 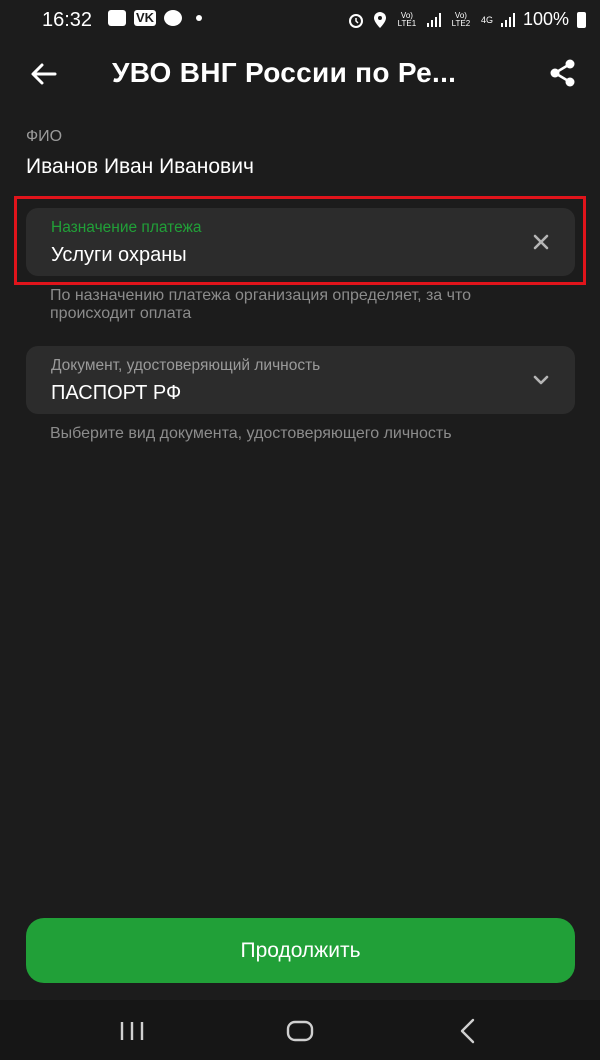 What do you see at coordinates (186, 365) in the screenshot?
I see `document-type-label: Документ, удостоверяющий личность` at bounding box center [186, 365].